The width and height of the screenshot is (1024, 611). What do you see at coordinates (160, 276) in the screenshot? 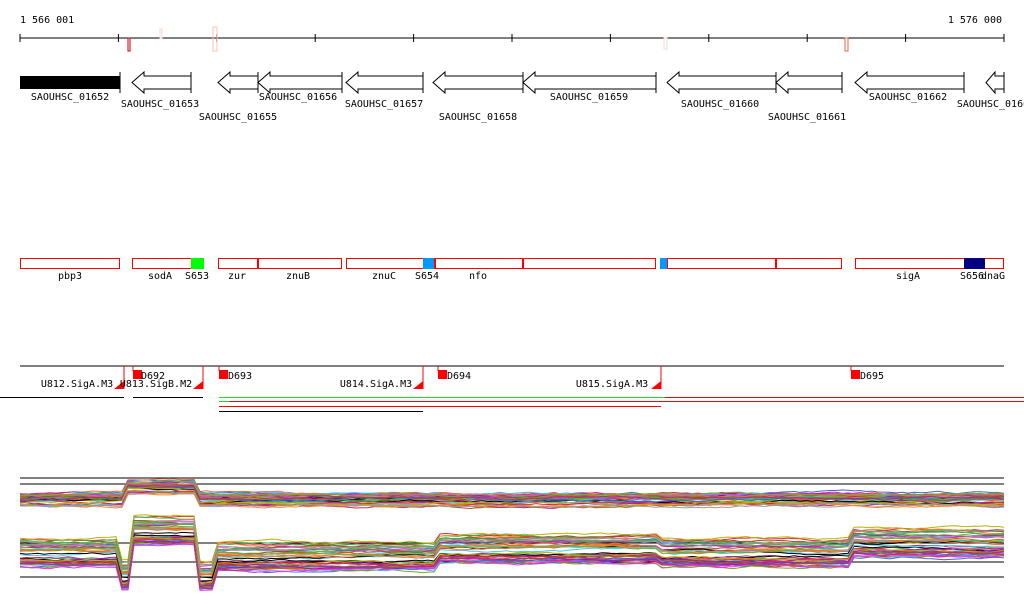
I see `operon-label: sodA` at bounding box center [160, 276].